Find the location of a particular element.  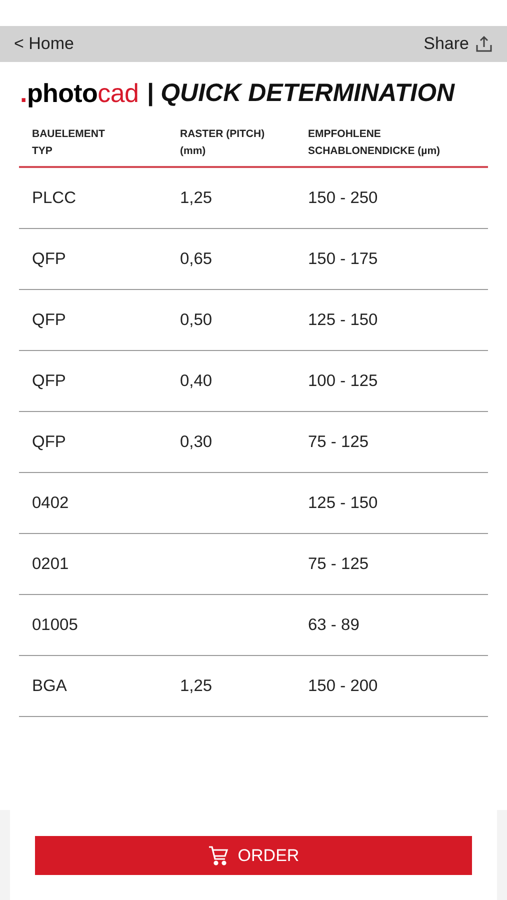

table-cell-text: BGA is located at coordinates (50, 686).